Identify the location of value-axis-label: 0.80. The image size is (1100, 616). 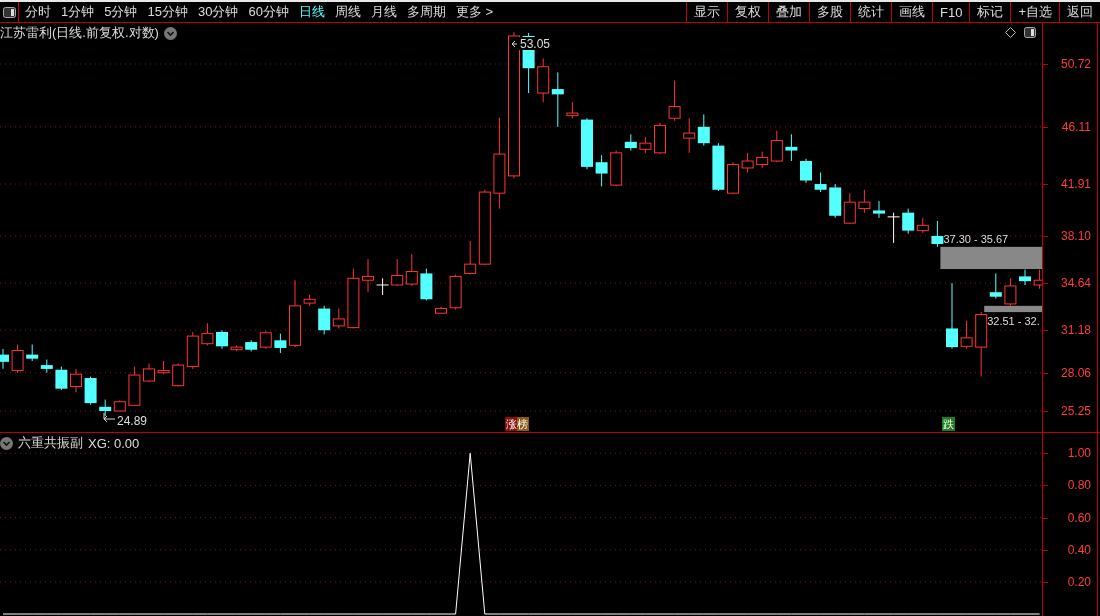
(1079, 485).